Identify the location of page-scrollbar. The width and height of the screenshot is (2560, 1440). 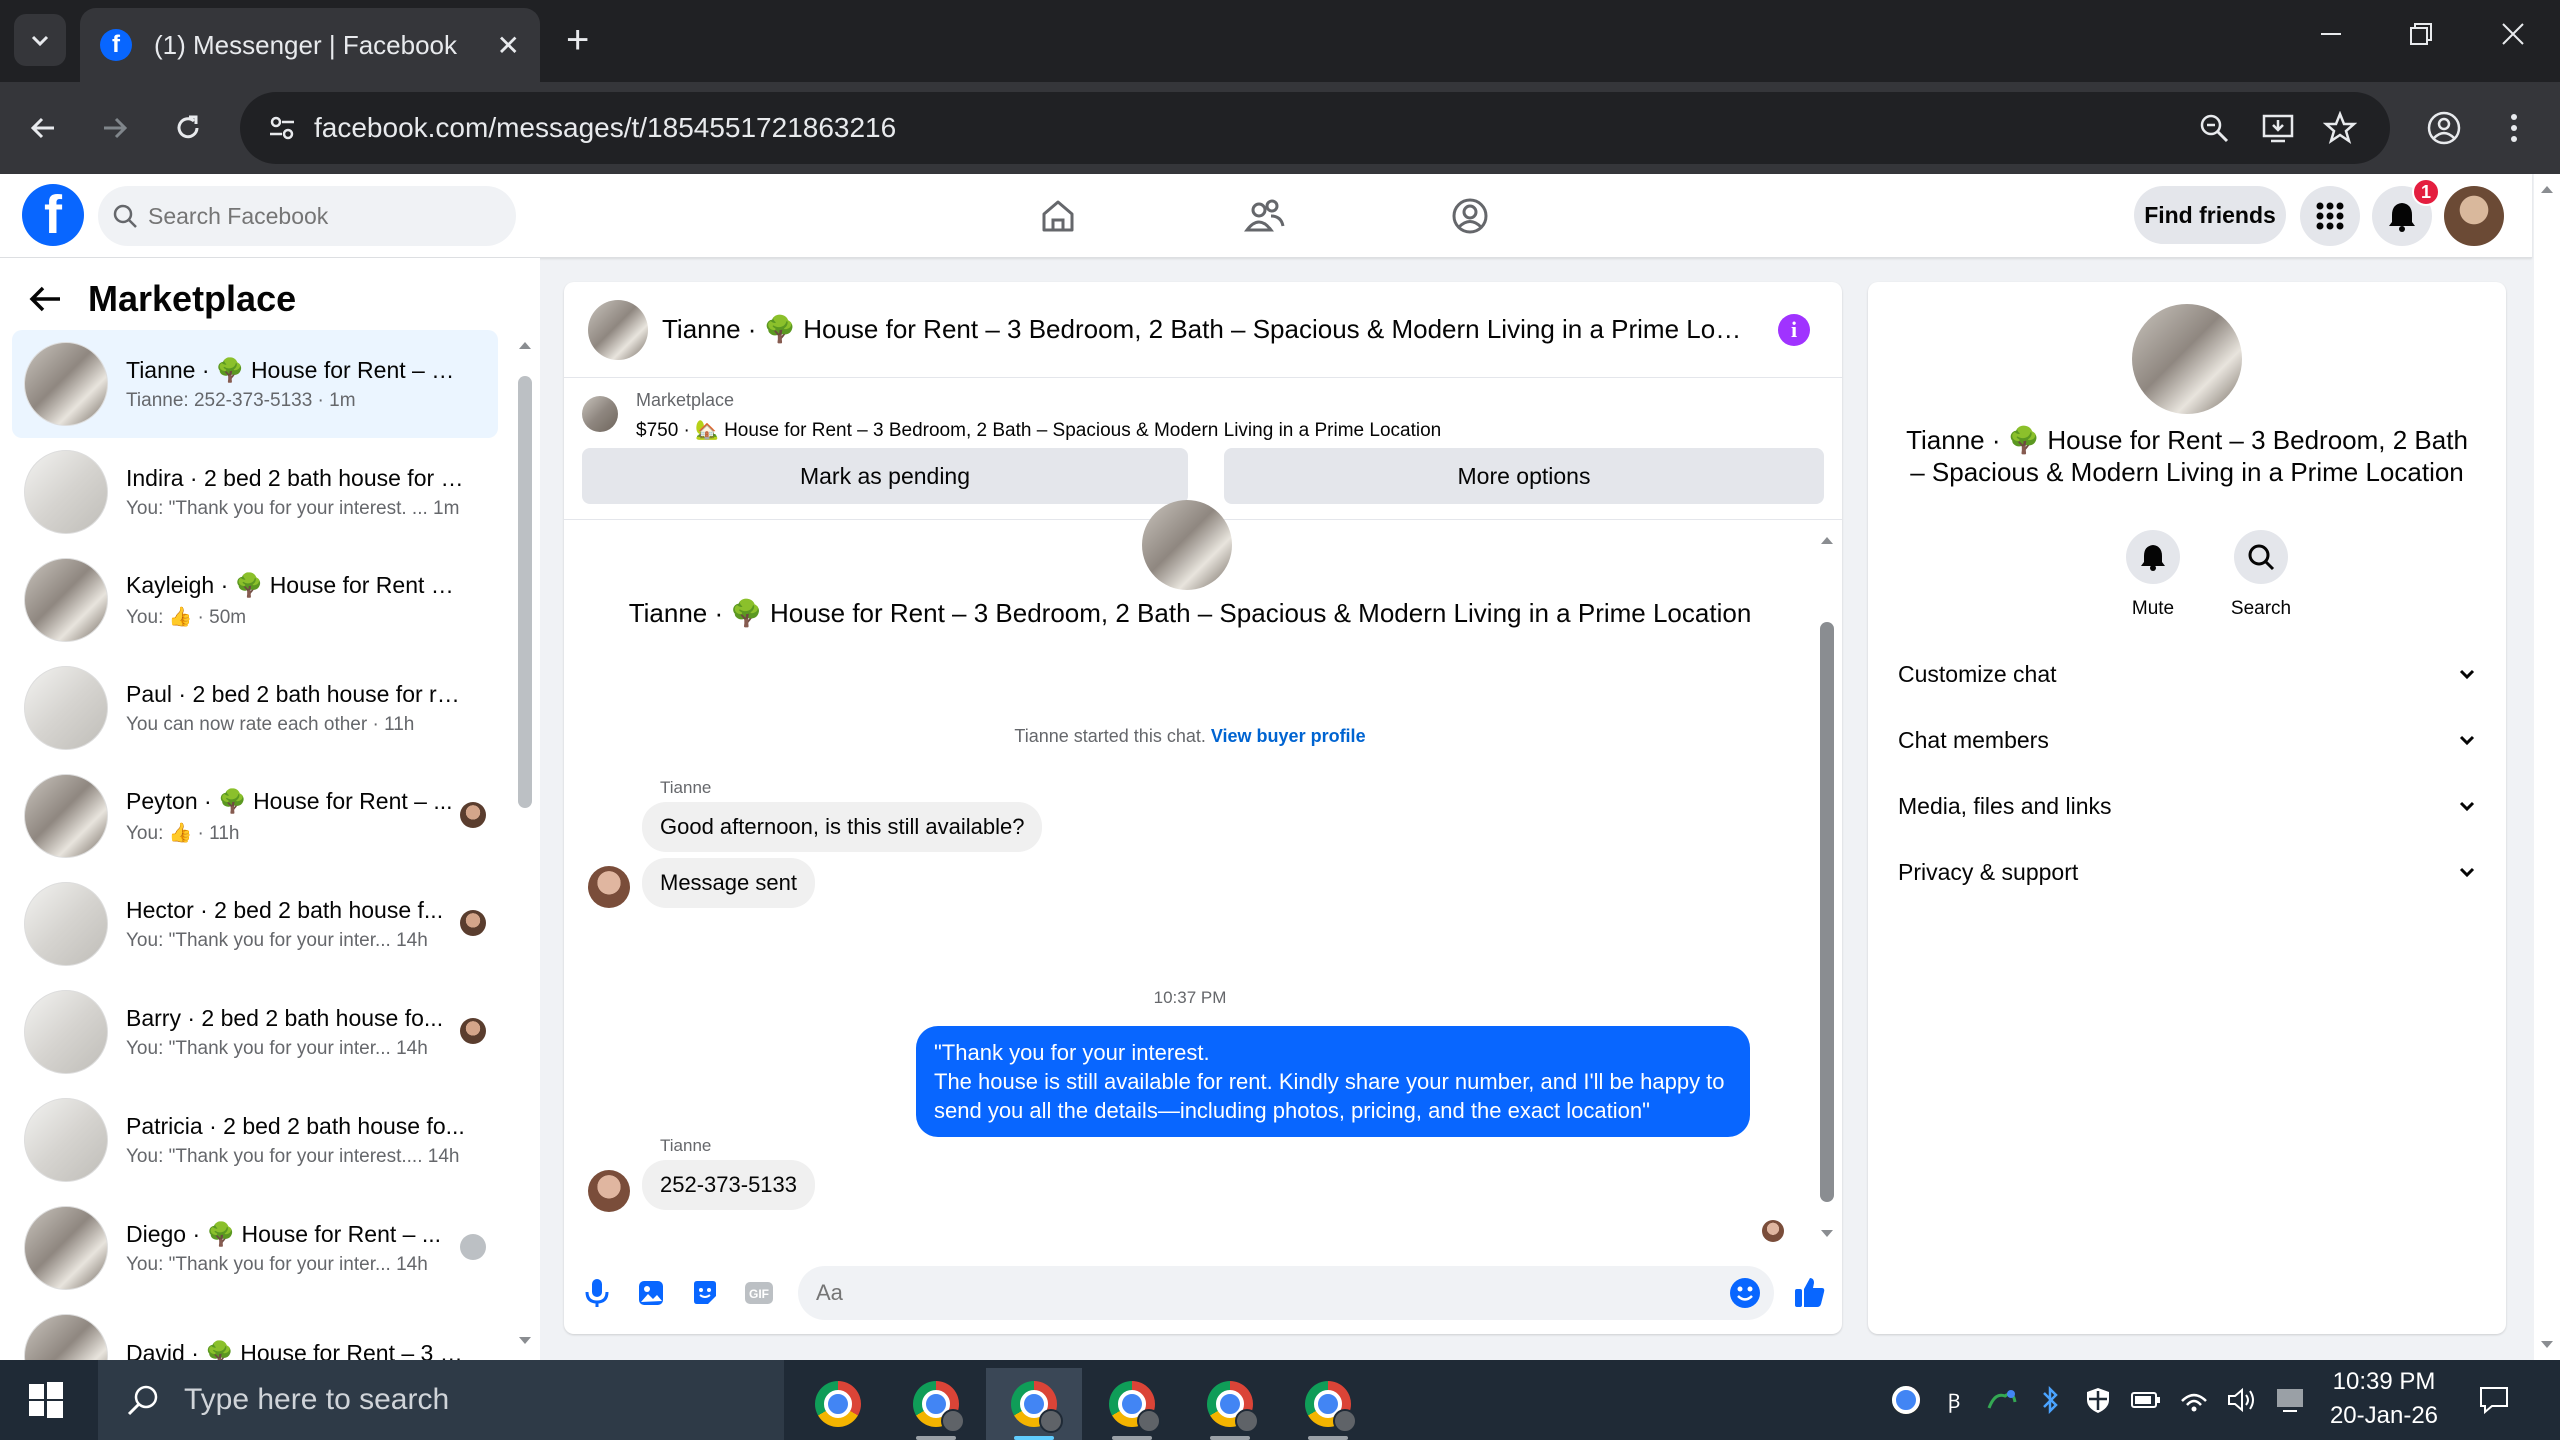
(2547, 767).